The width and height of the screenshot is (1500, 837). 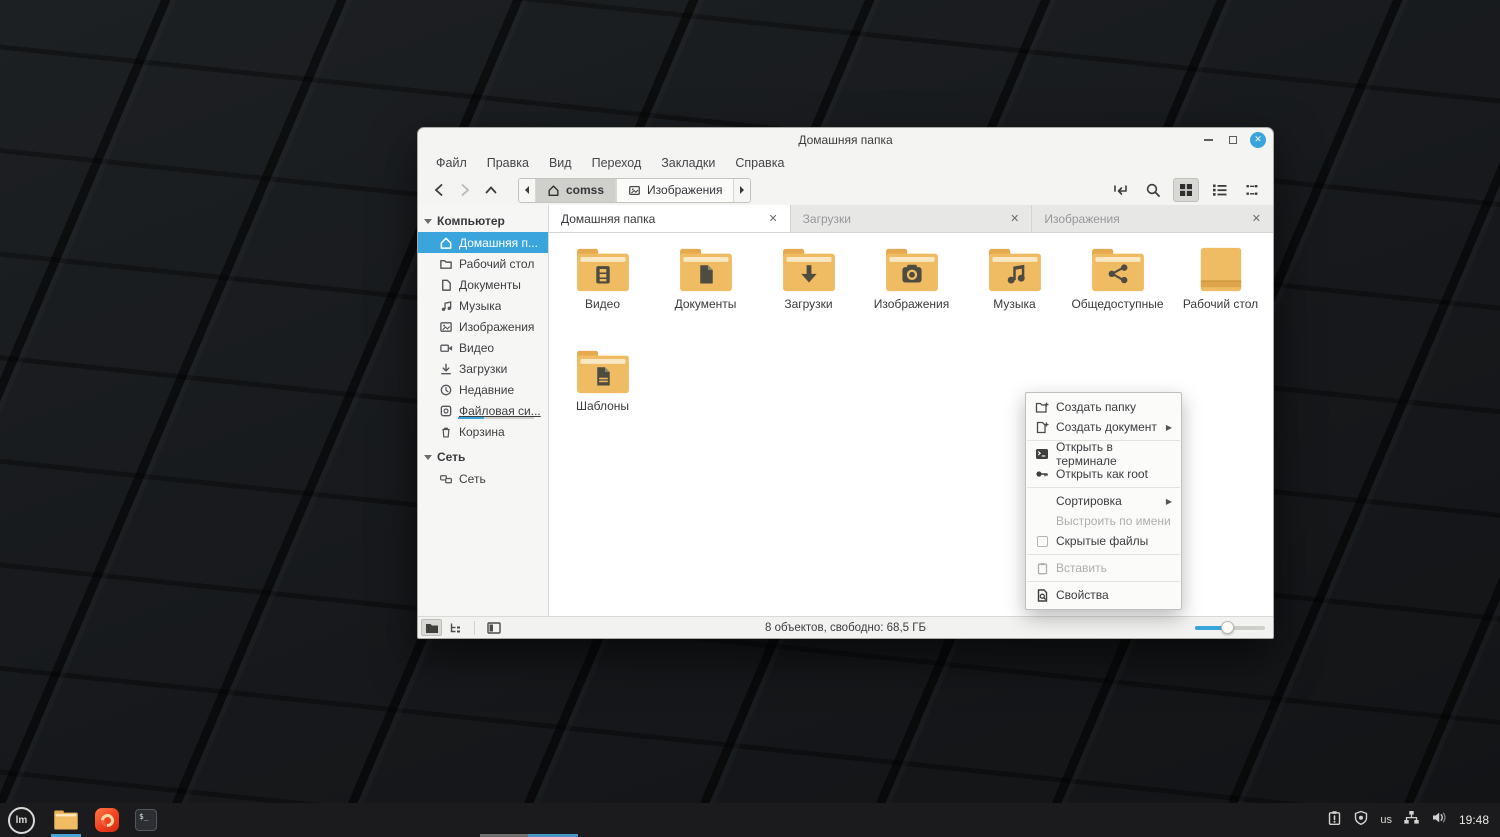 I want to click on sidebar-item-pictures: Изображения, so click(x=483, y=326).